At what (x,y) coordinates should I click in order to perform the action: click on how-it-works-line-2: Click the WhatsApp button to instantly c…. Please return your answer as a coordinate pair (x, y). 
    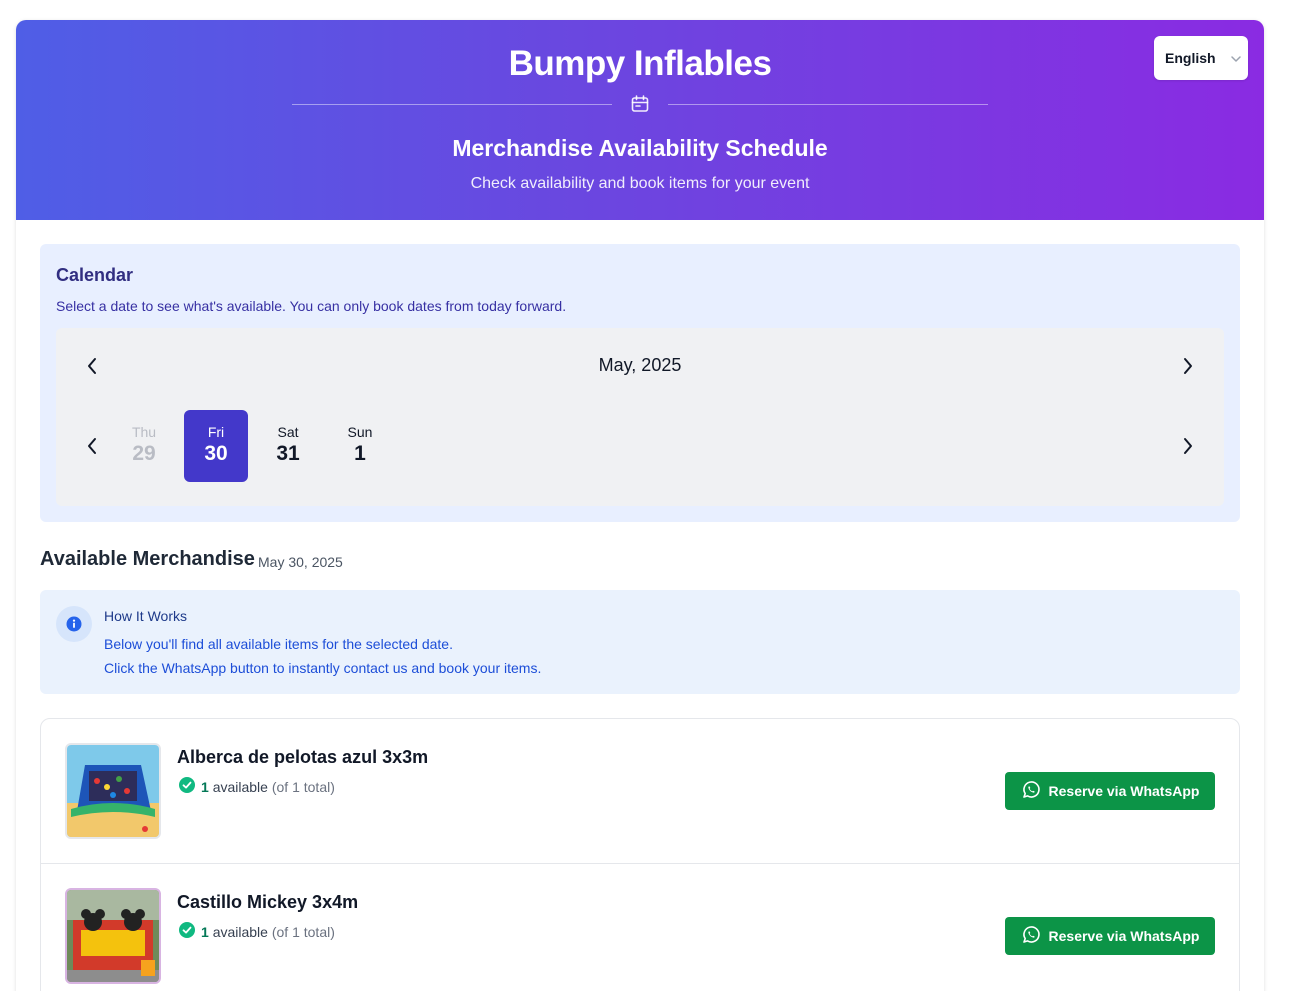
    Looking at the image, I should click on (323, 668).